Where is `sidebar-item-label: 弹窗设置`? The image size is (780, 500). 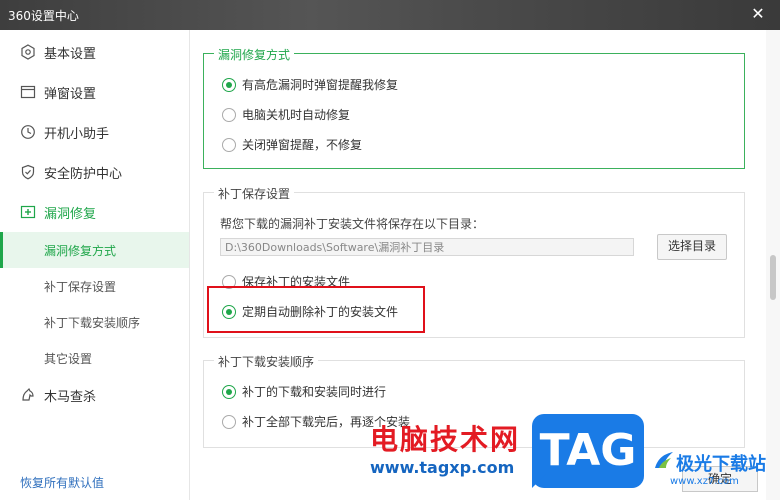 sidebar-item-label: 弹窗设置 is located at coordinates (70, 94).